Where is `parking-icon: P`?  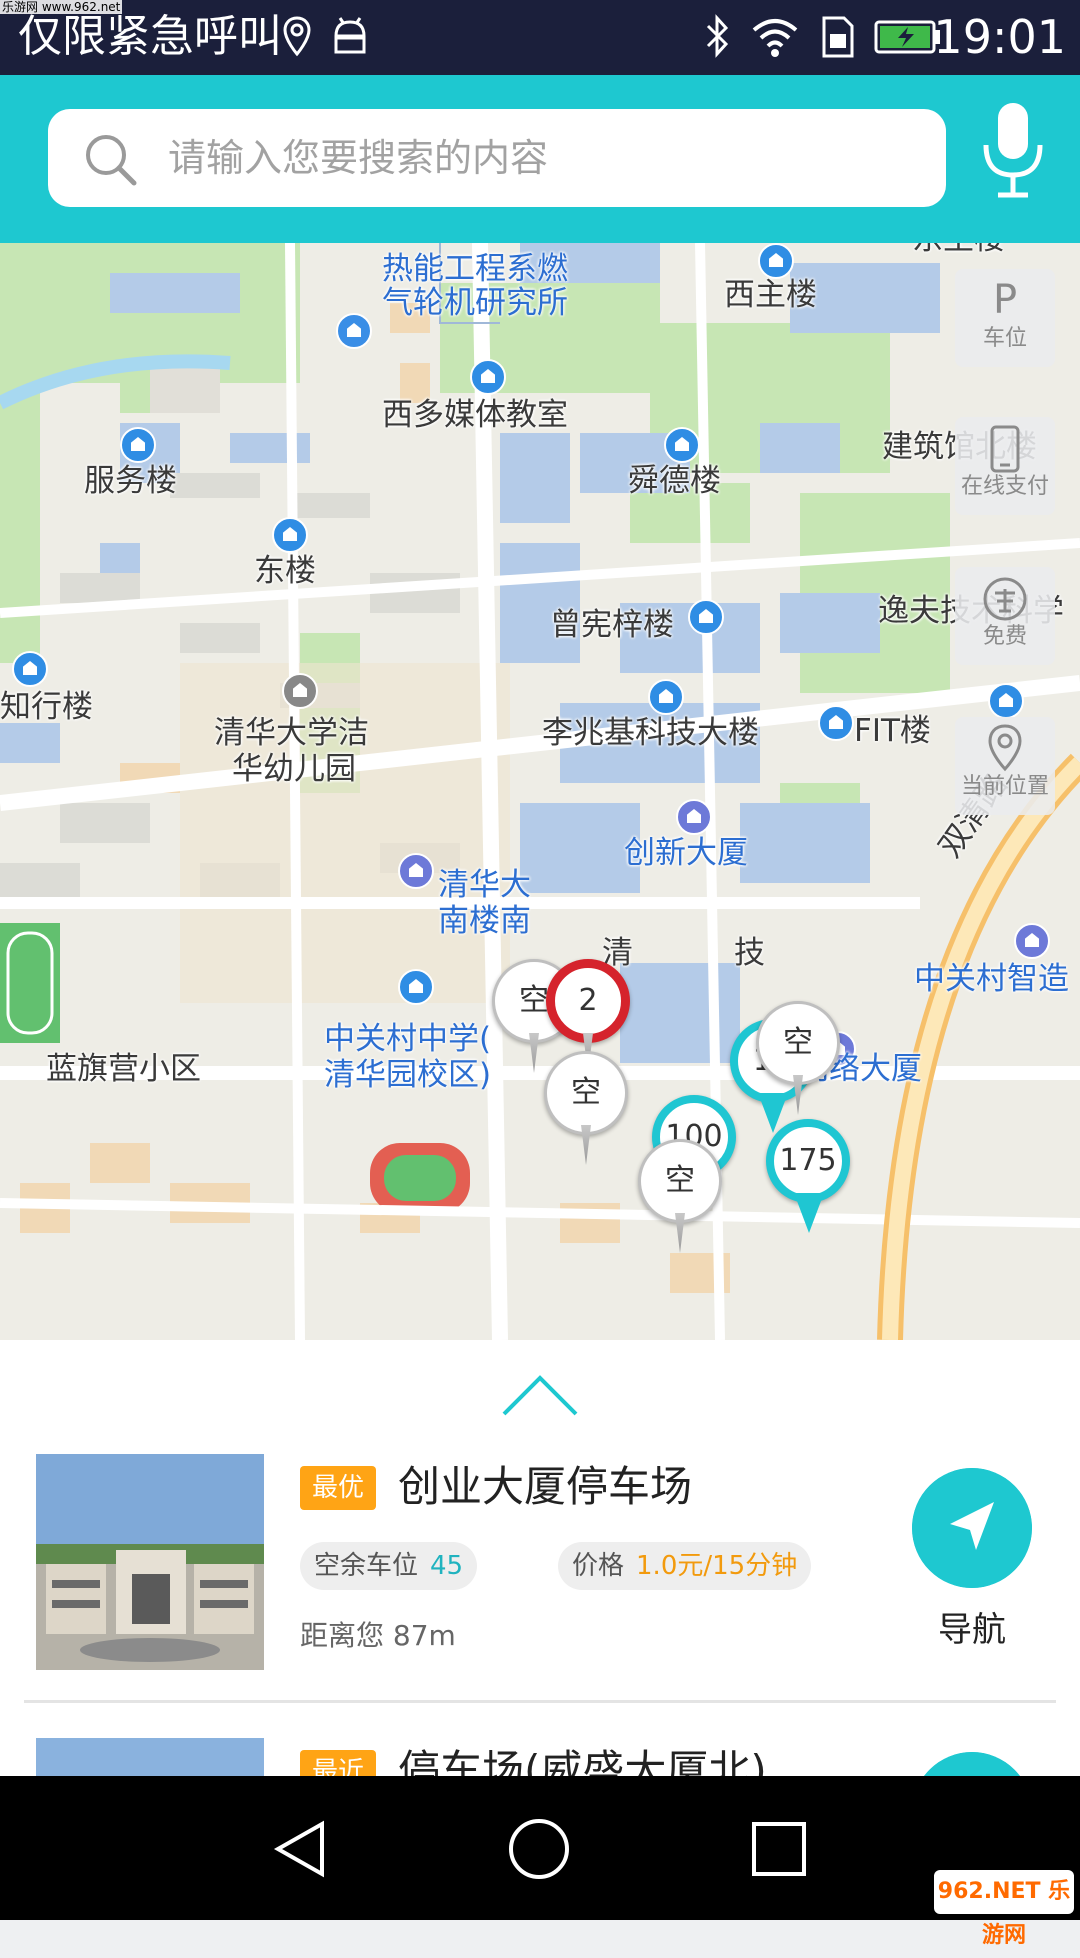 parking-icon: P is located at coordinates (1005, 300).